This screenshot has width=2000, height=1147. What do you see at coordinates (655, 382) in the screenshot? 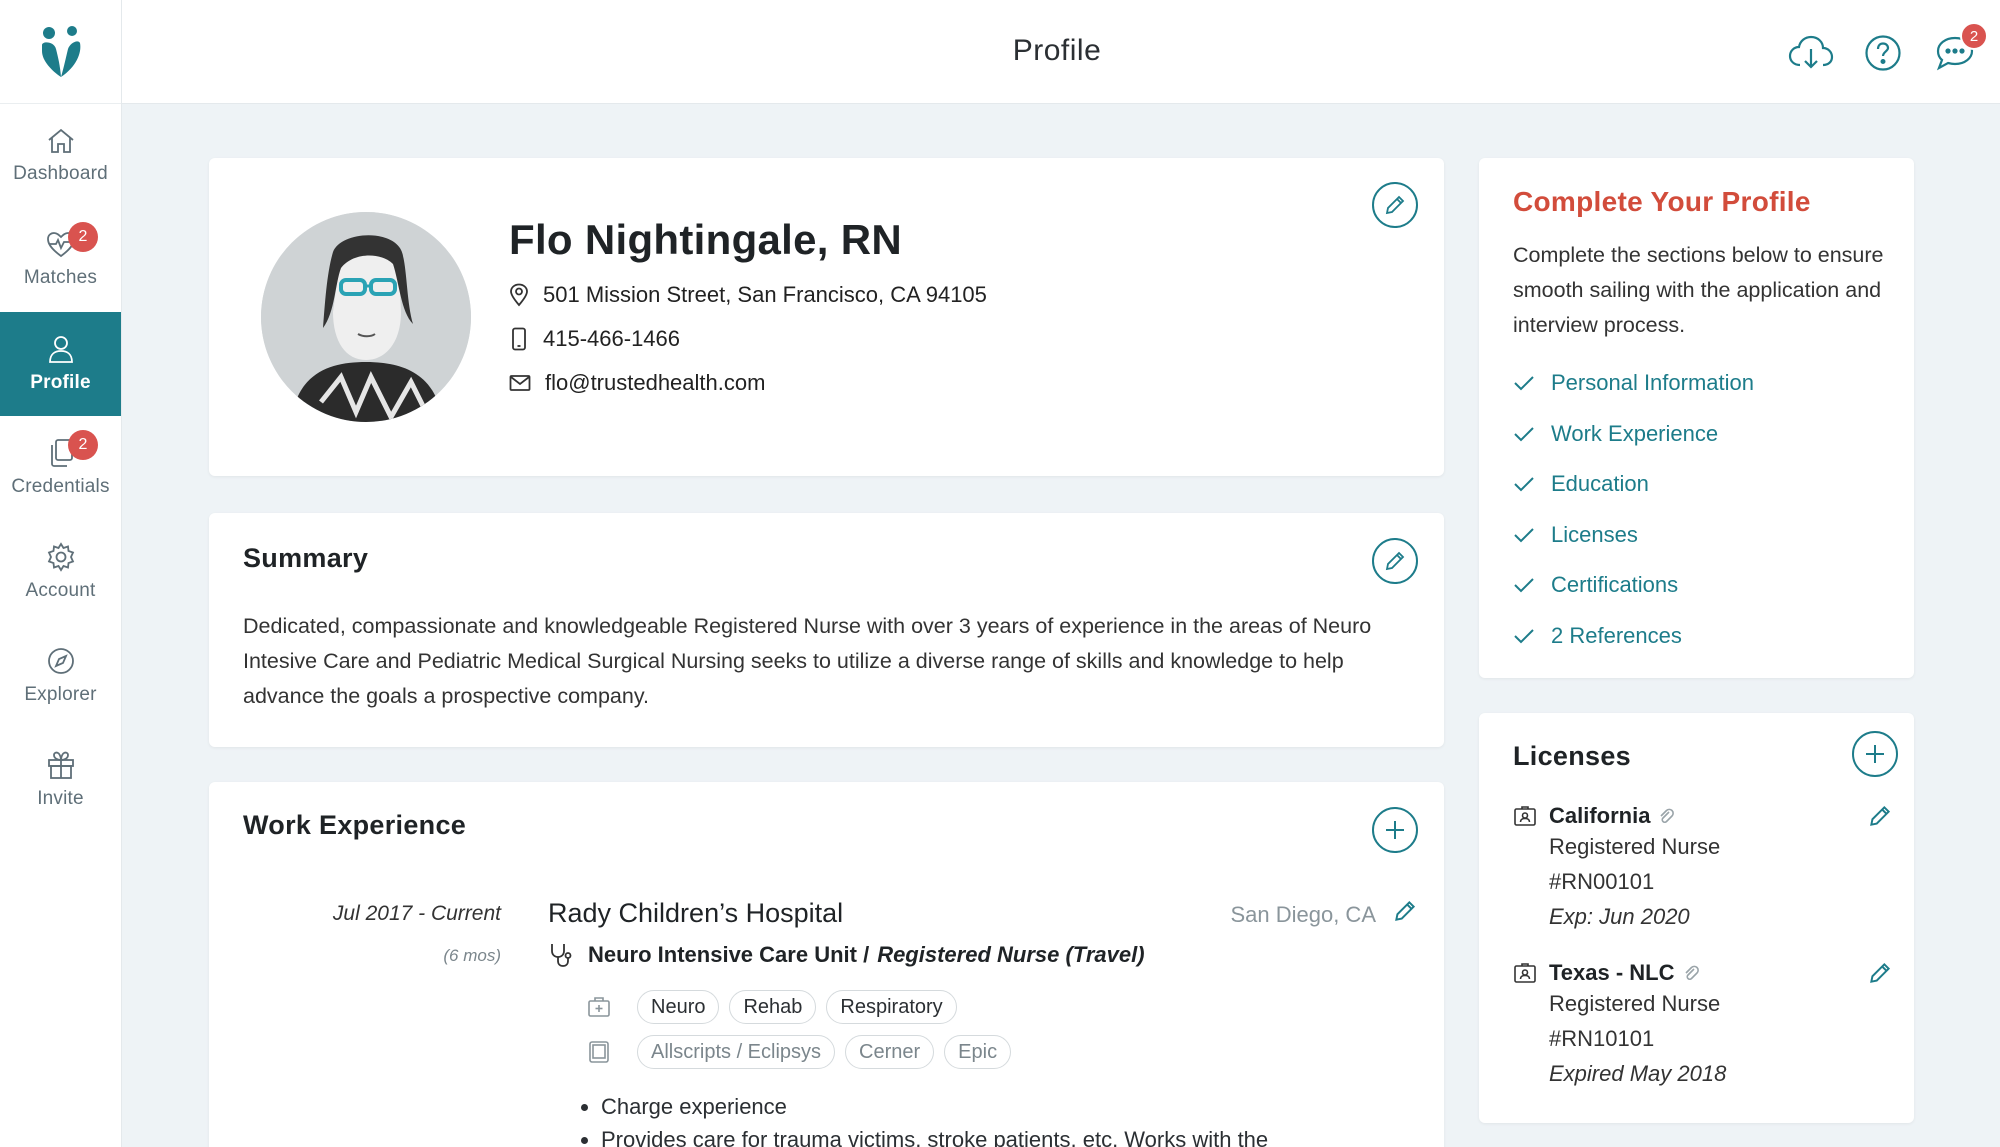
I see `profile-email: flo@trustedhealth.com` at bounding box center [655, 382].